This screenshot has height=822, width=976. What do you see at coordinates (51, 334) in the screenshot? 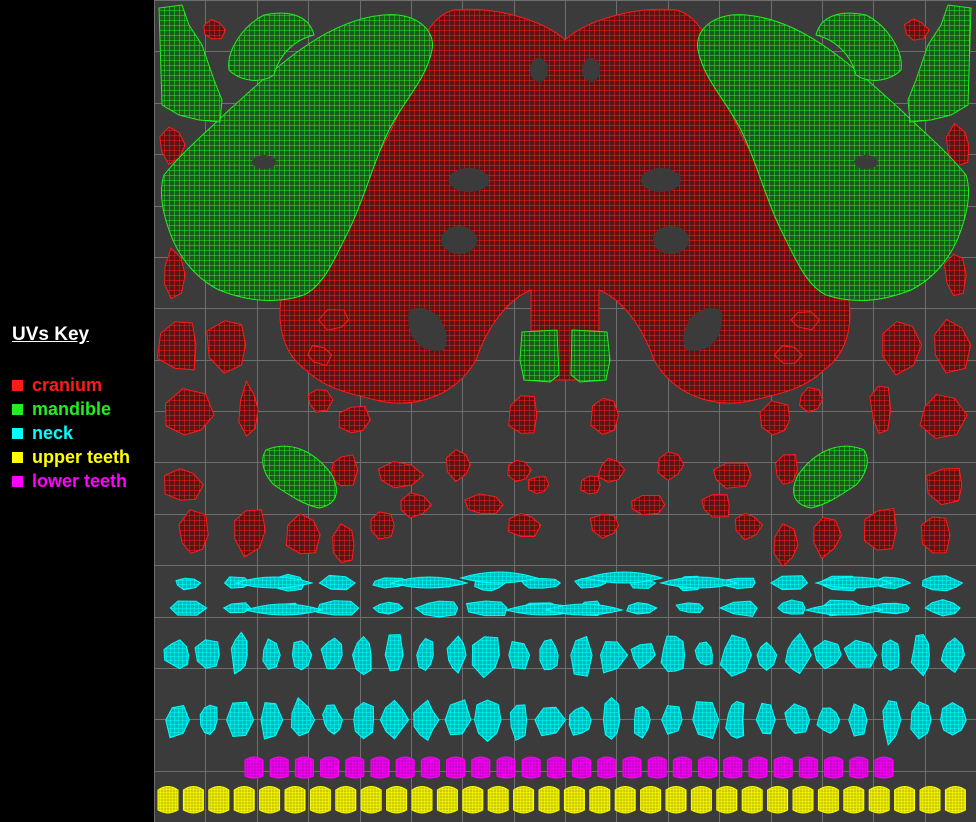
I see `uv-key-title: UVs Key` at bounding box center [51, 334].